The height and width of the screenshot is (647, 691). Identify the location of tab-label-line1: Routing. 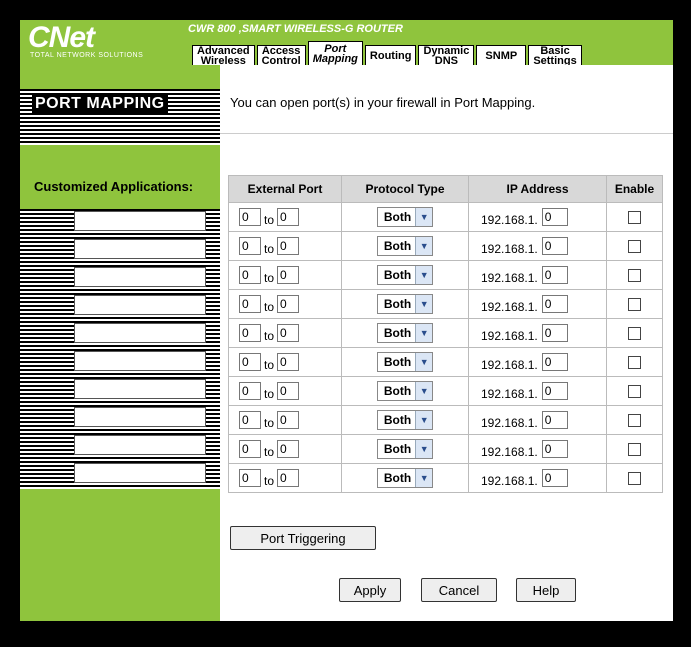
(390, 55).